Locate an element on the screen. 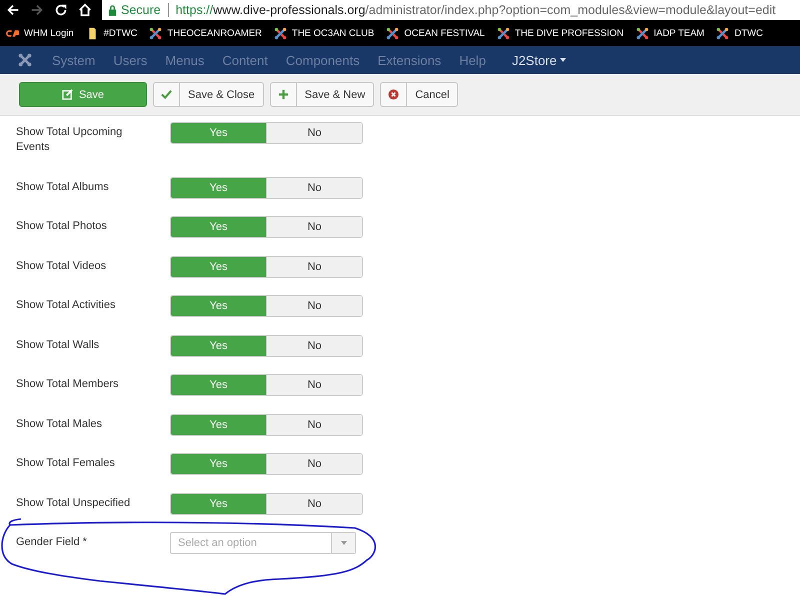  bookmark: DTWC is located at coordinates (739, 33).